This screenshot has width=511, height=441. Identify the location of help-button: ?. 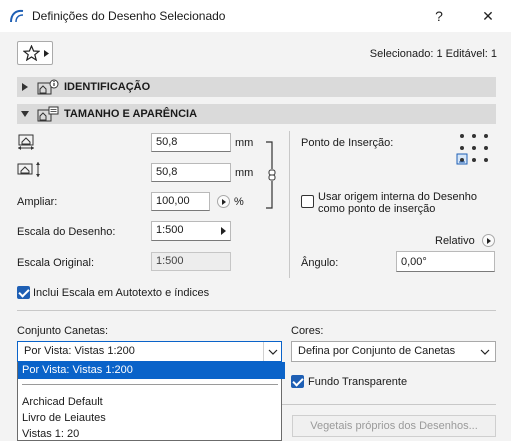
(439, 16).